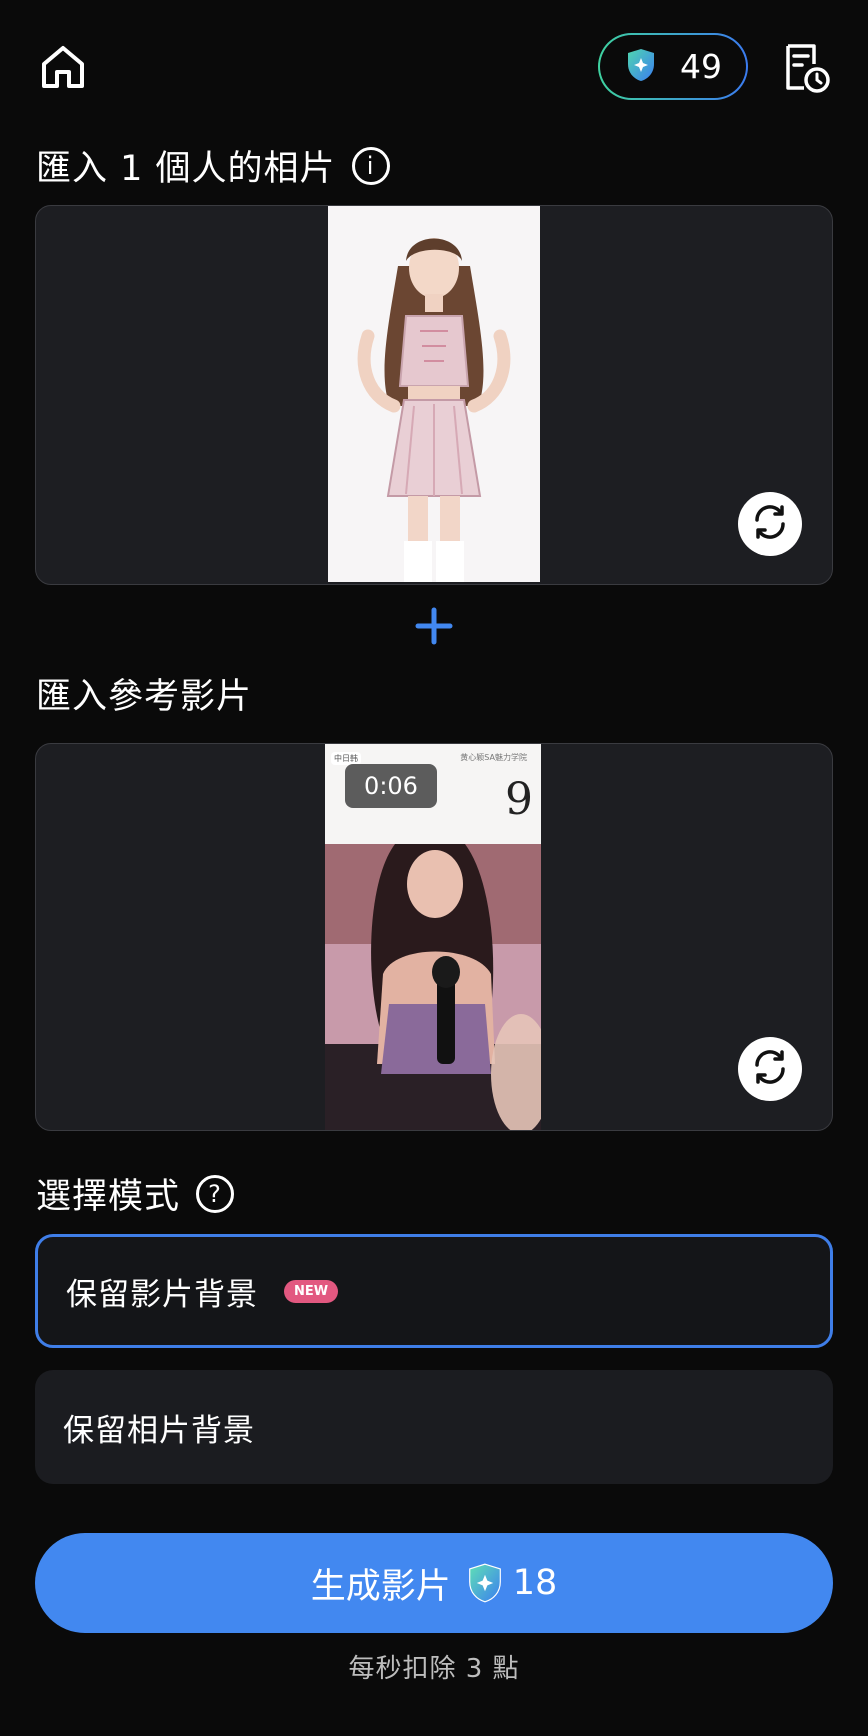 The height and width of the screenshot is (1736, 868). What do you see at coordinates (805, 67) in the screenshot?
I see `history-icon` at bounding box center [805, 67].